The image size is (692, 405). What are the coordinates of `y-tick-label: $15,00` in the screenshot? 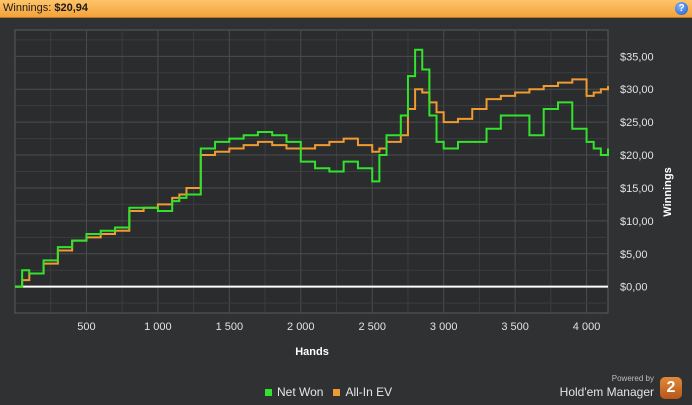 It's located at (637, 189).